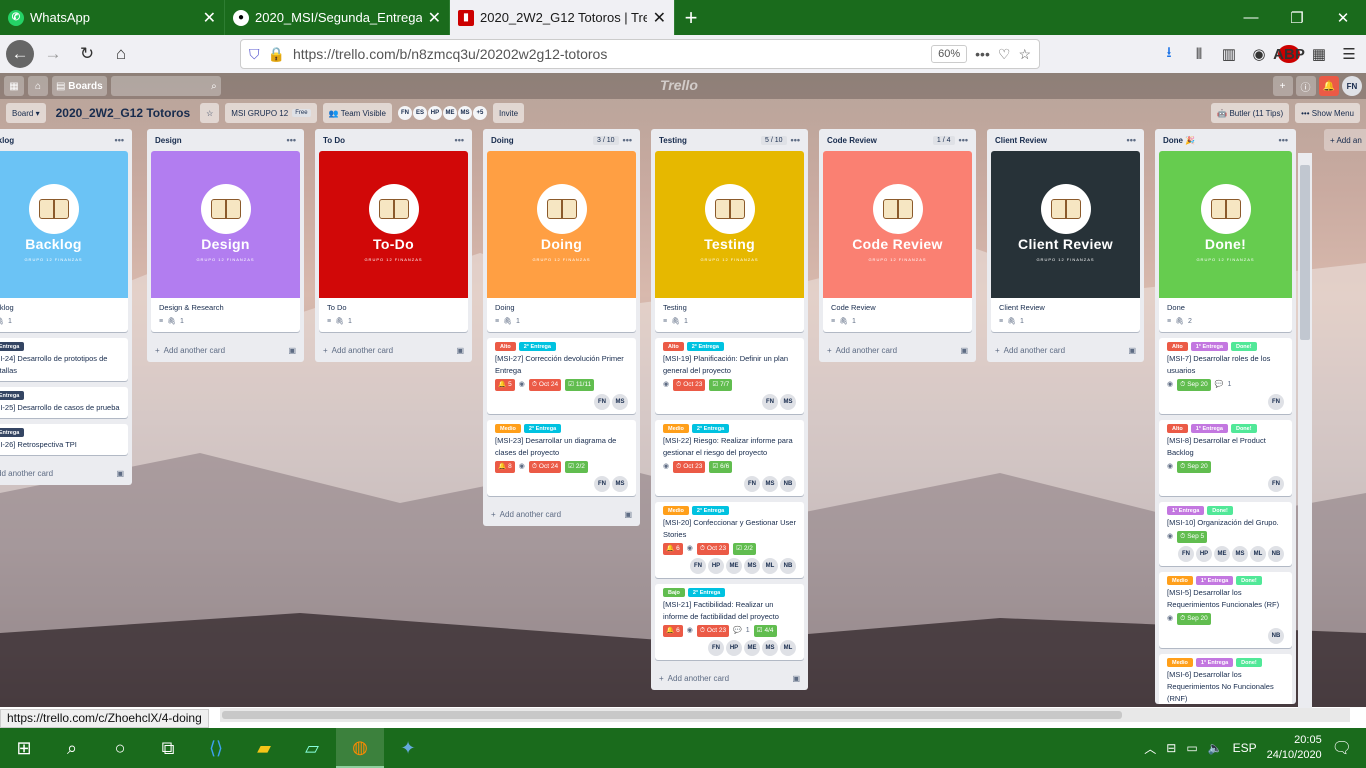 The height and width of the screenshot is (768, 1366). Describe the element at coordinates (561, 241) in the screenshot. I see `cover-card: Doing GRUPO 12 FINANZAS Doing ≡ 🖇 1` at that location.